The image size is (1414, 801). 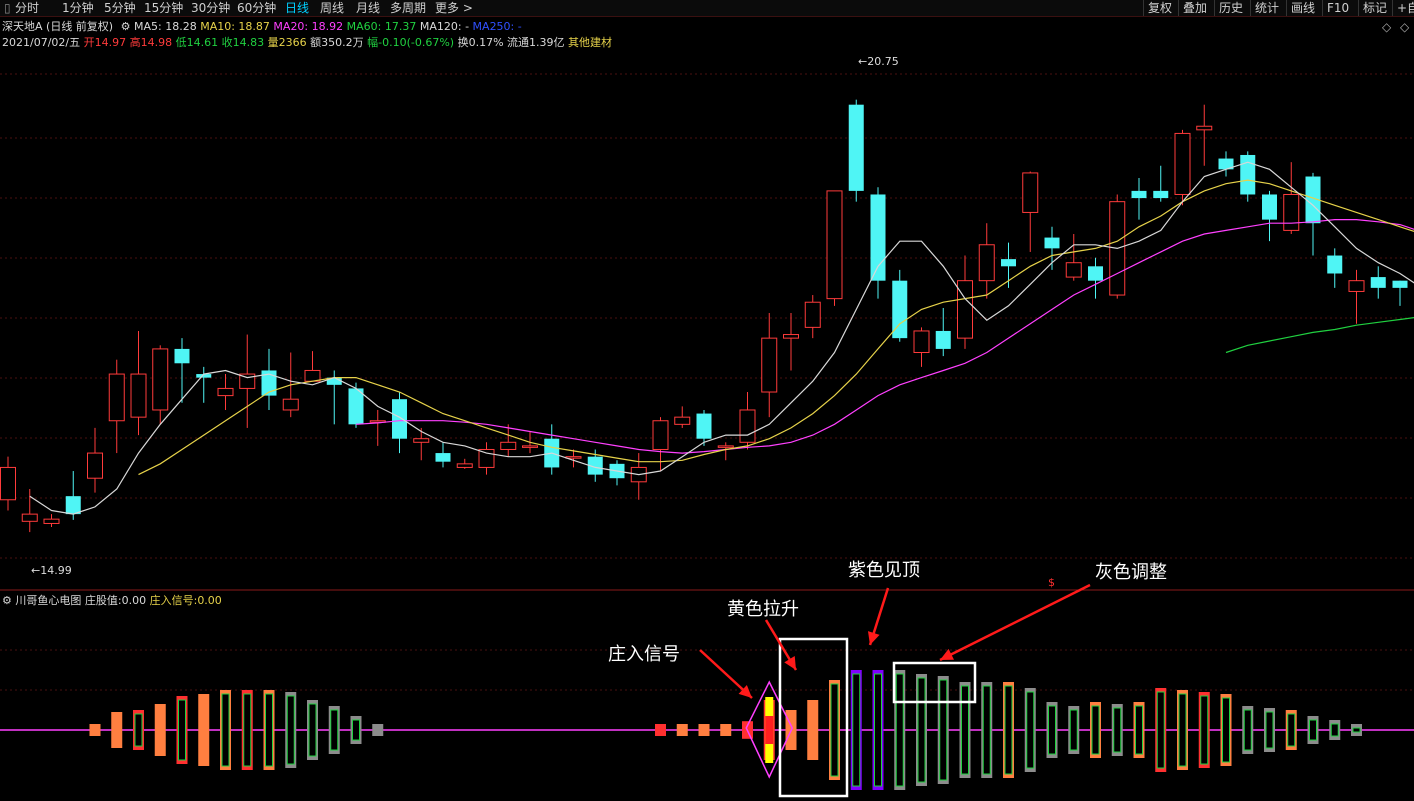 I want to click on annotation-zise: 紫色见顶, so click(x=884, y=570).